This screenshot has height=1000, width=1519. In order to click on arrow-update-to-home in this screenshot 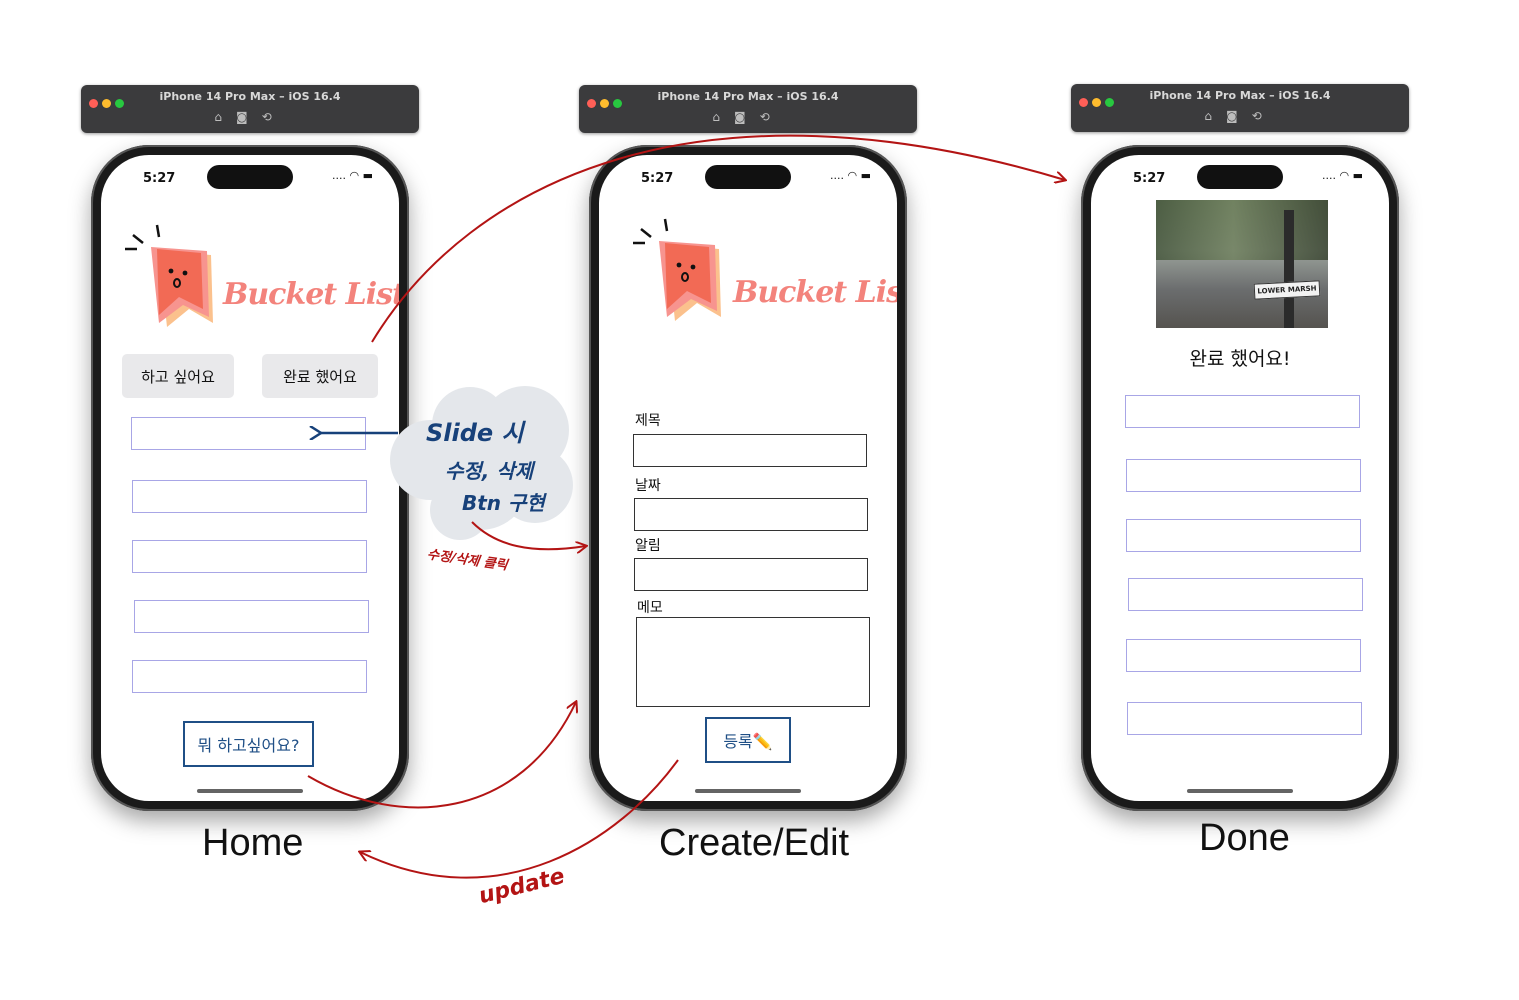, I will do `click(519, 819)`.